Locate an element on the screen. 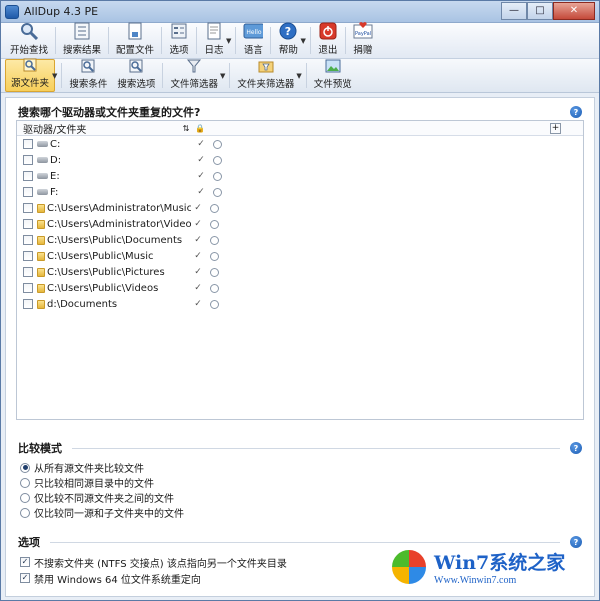 The height and width of the screenshot is (601, 600). compare-option: 从所有源文件夹比较文件 is located at coordinates (300, 467).